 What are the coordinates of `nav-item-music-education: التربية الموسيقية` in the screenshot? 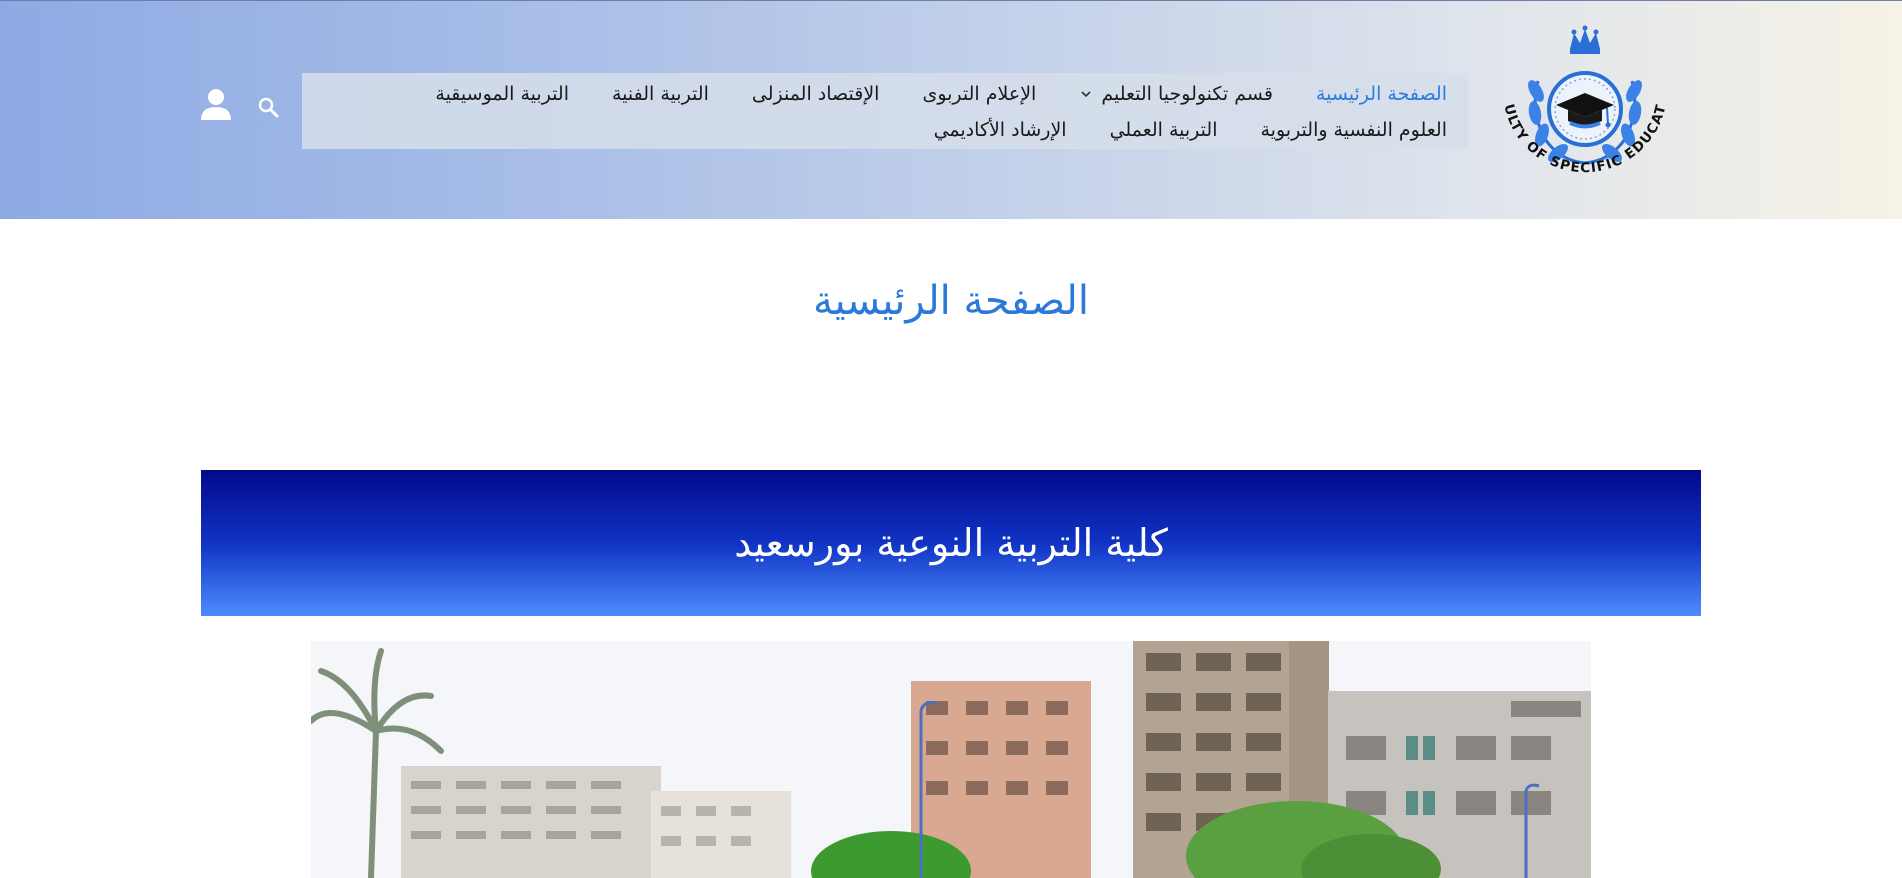 It's located at (502, 94).